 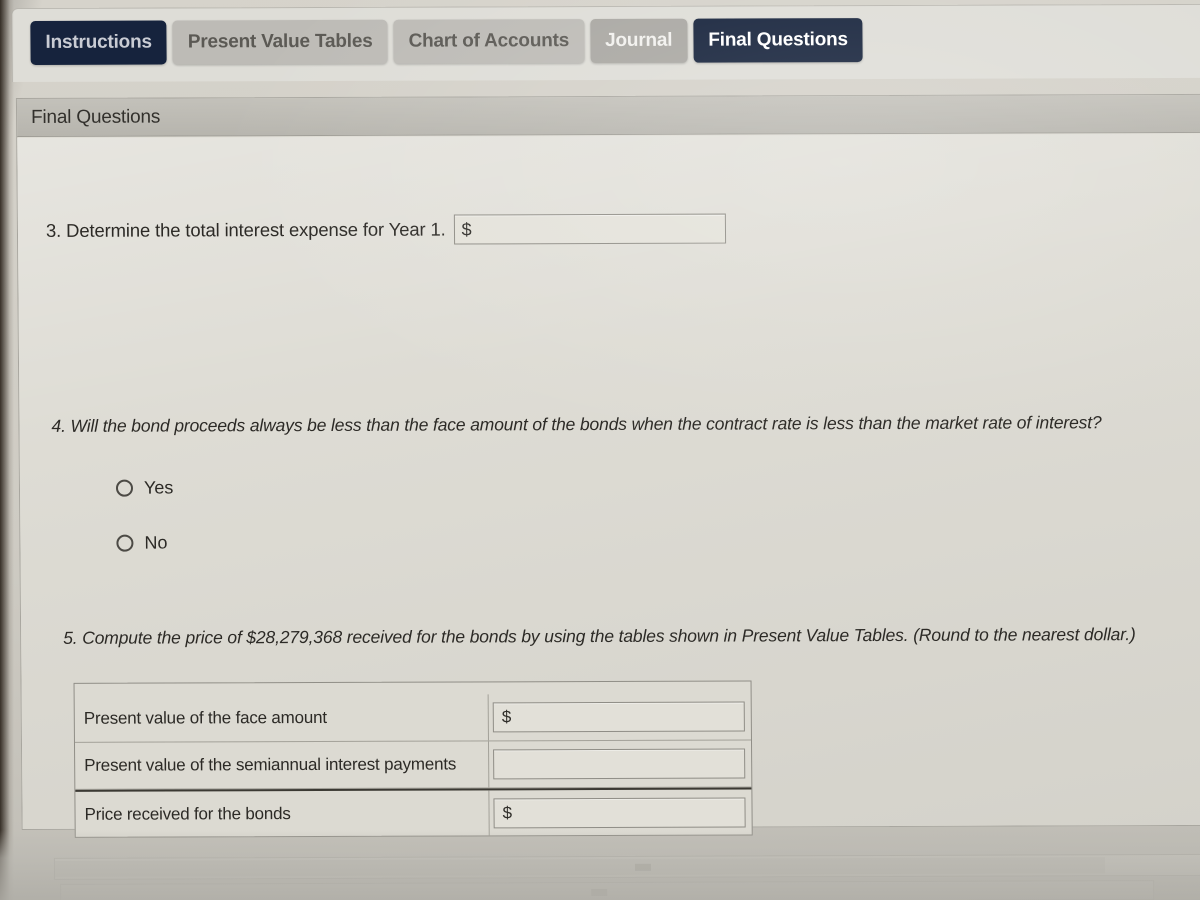 What do you see at coordinates (158, 487) in the screenshot?
I see `radio-option-yes-label: Yes` at bounding box center [158, 487].